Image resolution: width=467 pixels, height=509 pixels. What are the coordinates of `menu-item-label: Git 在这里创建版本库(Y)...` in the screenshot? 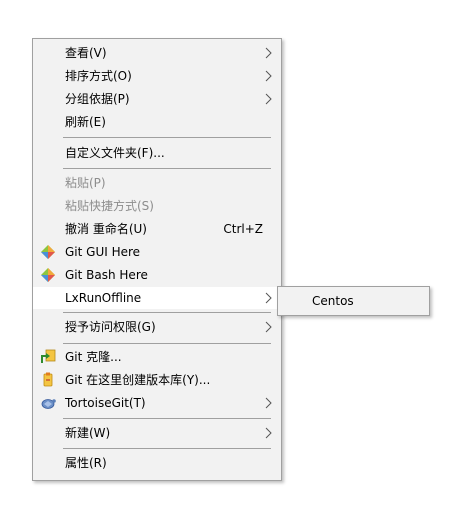 It's located at (138, 380).